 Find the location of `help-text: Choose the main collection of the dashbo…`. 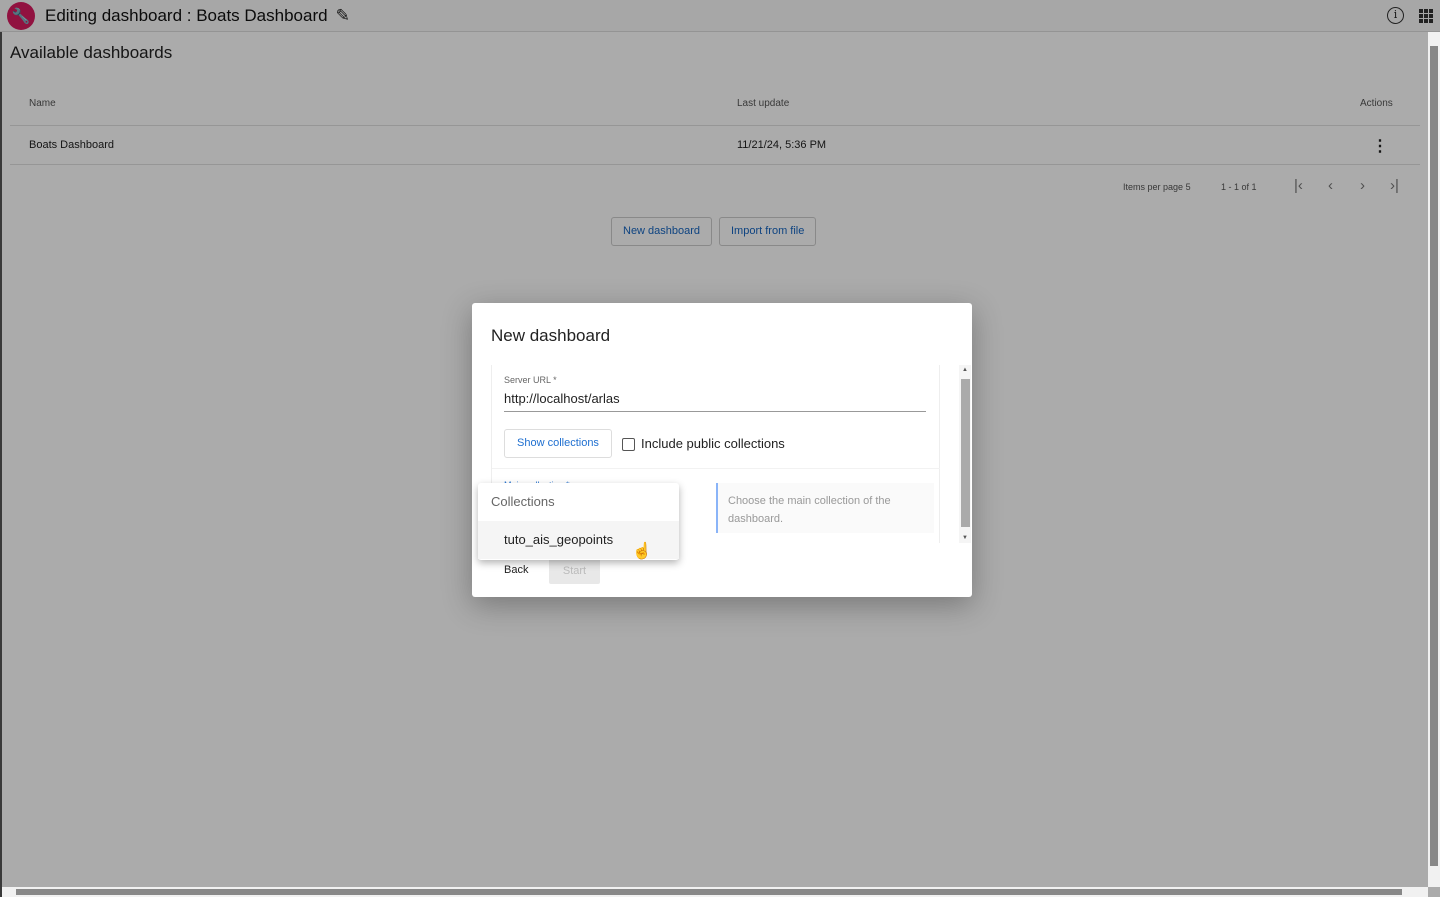

help-text: Choose the main collection of the dashbo… is located at coordinates (825, 508).